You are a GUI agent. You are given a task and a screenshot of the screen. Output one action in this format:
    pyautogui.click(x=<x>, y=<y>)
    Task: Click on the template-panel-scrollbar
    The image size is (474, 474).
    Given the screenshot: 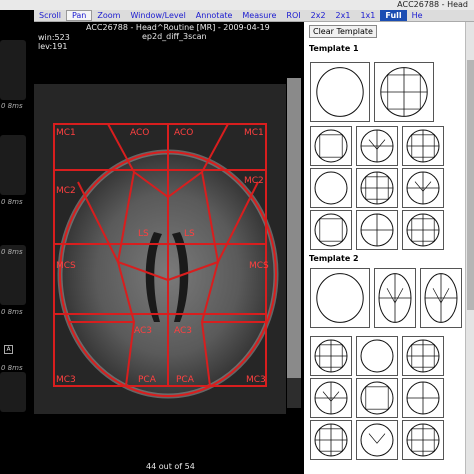 What is the action you would take?
    pyautogui.click(x=469, y=248)
    